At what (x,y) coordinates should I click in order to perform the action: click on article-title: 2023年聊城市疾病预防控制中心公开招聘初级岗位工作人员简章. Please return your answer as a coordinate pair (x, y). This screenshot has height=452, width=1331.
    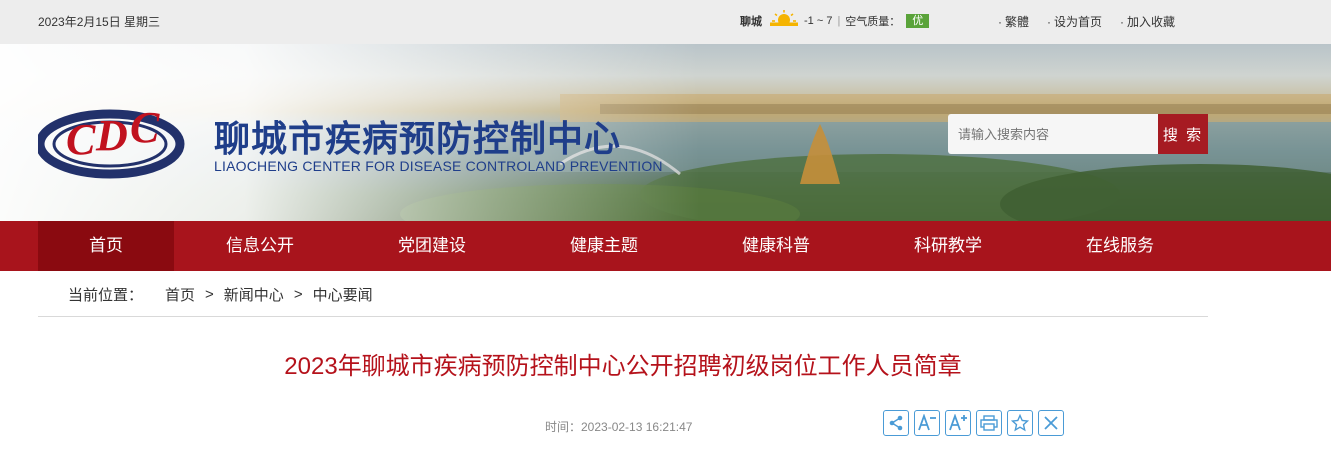
    Looking at the image, I should click on (623, 366).